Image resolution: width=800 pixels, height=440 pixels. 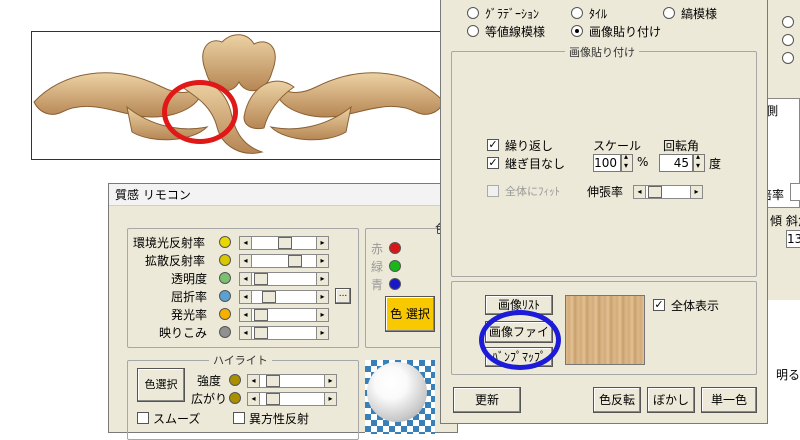 What do you see at coordinates (788, 375) in the screenshot?
I see `brightness-label: 明る` at bounding box center [788, 375].